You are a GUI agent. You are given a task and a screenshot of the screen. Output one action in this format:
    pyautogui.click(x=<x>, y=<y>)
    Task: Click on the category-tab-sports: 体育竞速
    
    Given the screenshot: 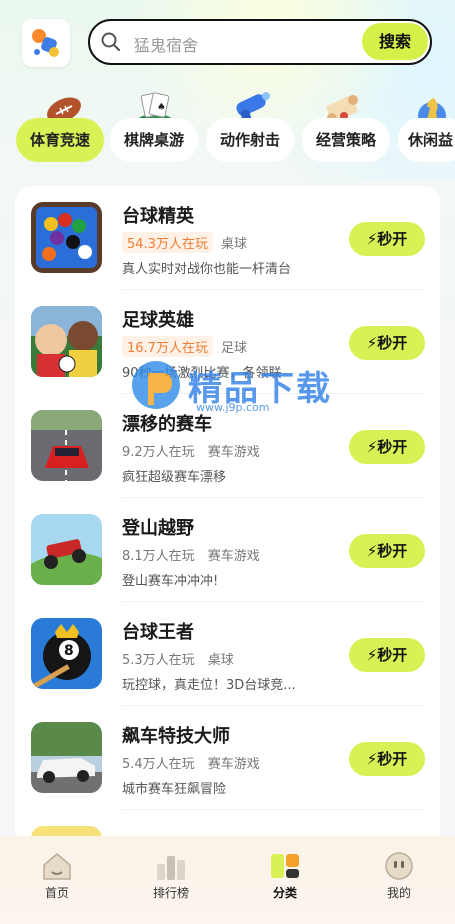 What is the action you would take?
    pyautogui.click(x=60, y=140)
    